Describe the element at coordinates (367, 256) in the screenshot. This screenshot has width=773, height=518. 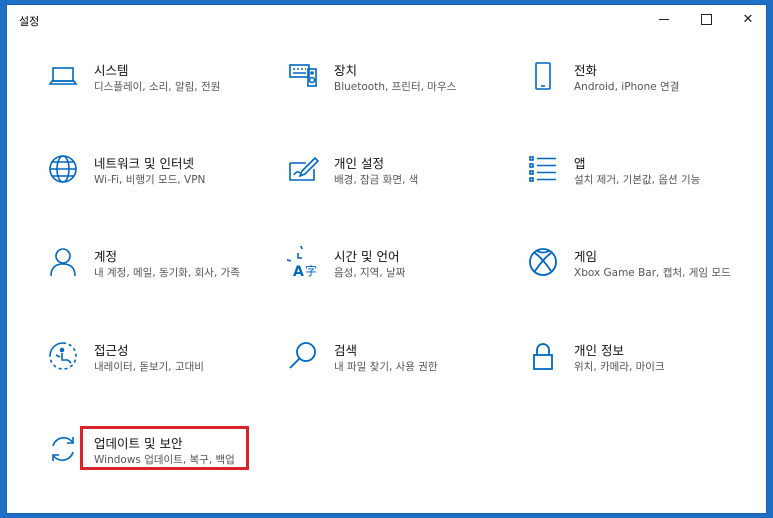
I see `tile-label: 시간 및 언어` at that location.